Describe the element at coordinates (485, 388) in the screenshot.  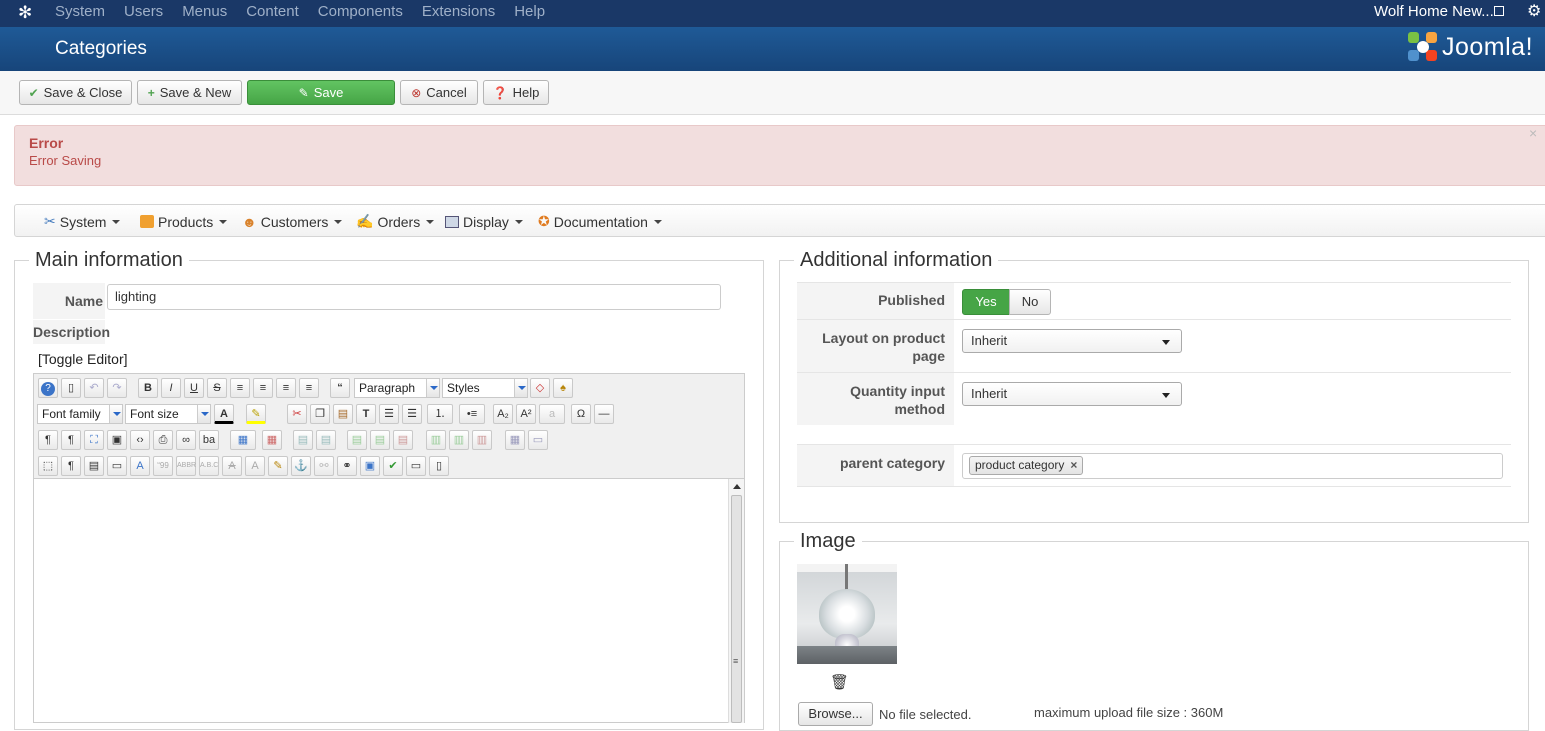
I see `styles-select: Styles` at that location.